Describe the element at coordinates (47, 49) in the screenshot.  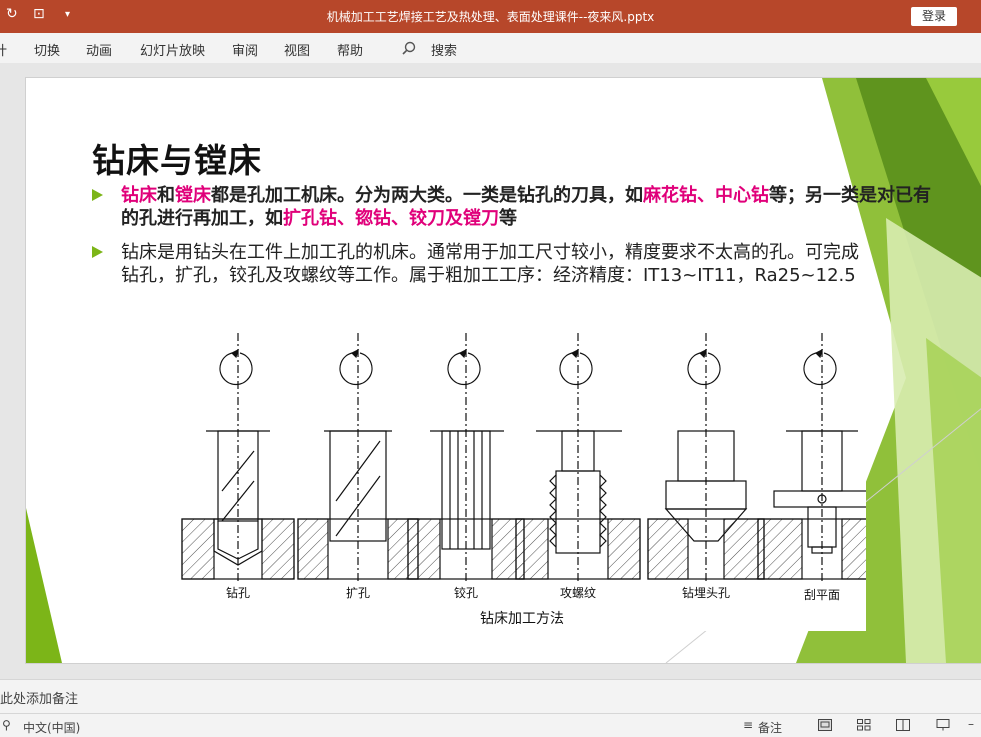
I see `tab-transitions: 切换` at that location.